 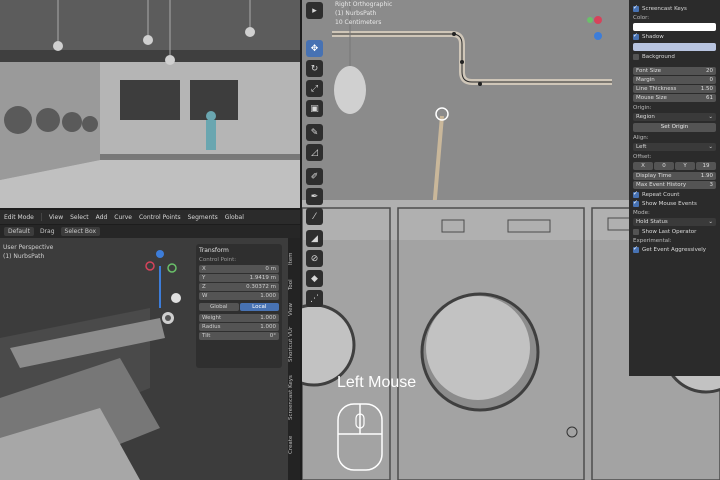 I want to click on radius-tool-button: ⊘, so click(x=314, y=258).